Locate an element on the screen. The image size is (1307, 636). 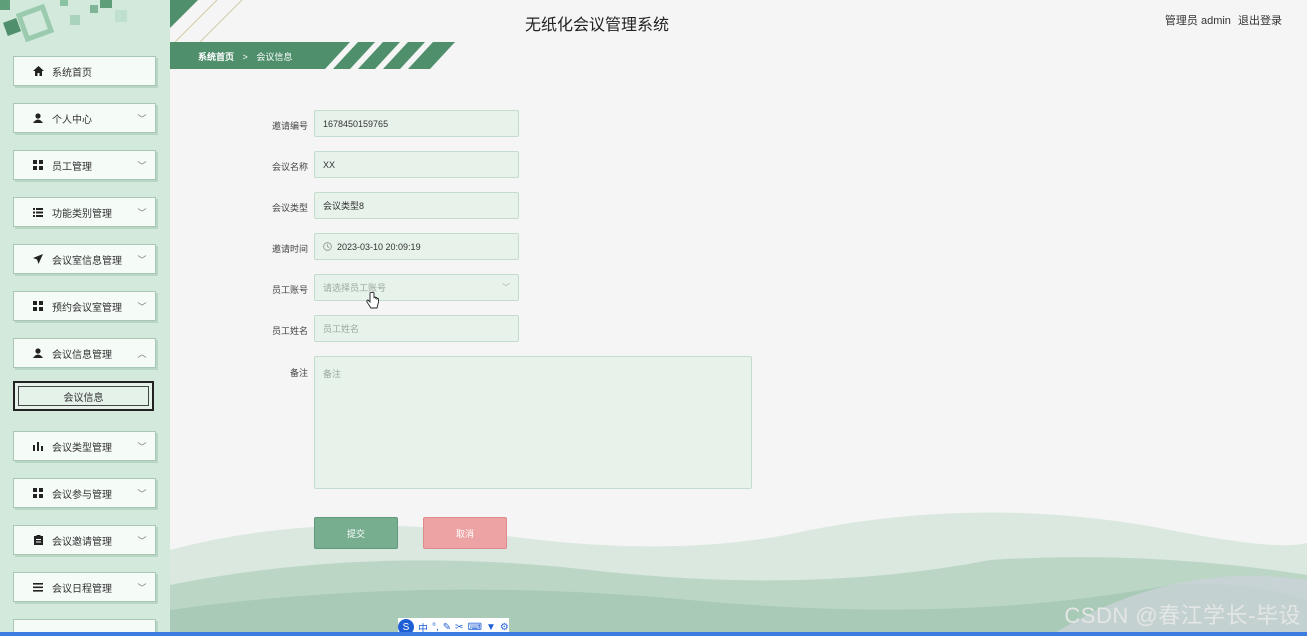
ime-keyboard-icon: ⌨ is located at coordinates (475, 627).